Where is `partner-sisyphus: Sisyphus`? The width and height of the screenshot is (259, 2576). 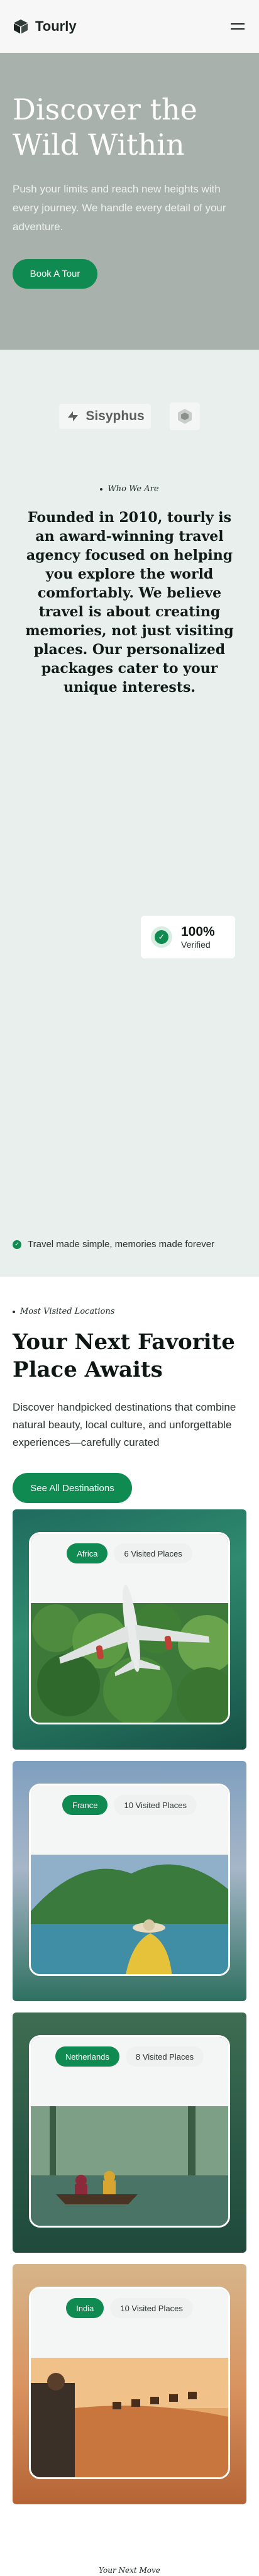 partner-sisyphus: Sisyphus is located at coordinates (105, 416).